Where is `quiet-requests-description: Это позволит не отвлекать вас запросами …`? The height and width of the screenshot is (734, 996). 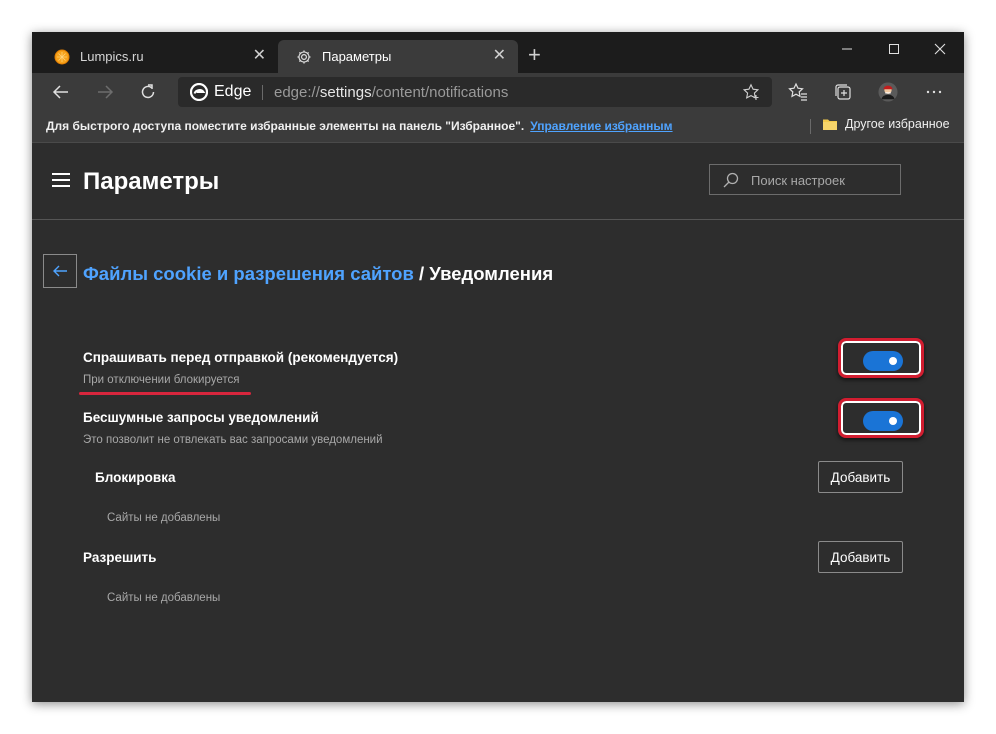
quiet-requests-description: Это позволит не отвлекать вас запросами … is located at coordinates (233, 440).